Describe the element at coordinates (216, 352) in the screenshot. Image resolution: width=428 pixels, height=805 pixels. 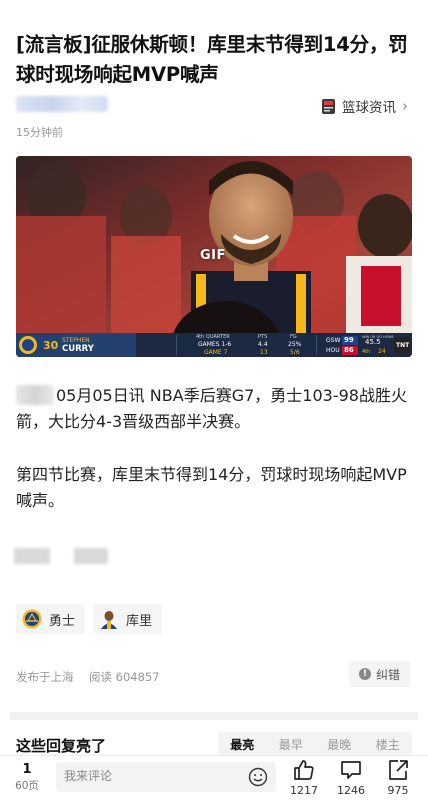
I see `scorebar-row2-label: GAME 7` at that location.